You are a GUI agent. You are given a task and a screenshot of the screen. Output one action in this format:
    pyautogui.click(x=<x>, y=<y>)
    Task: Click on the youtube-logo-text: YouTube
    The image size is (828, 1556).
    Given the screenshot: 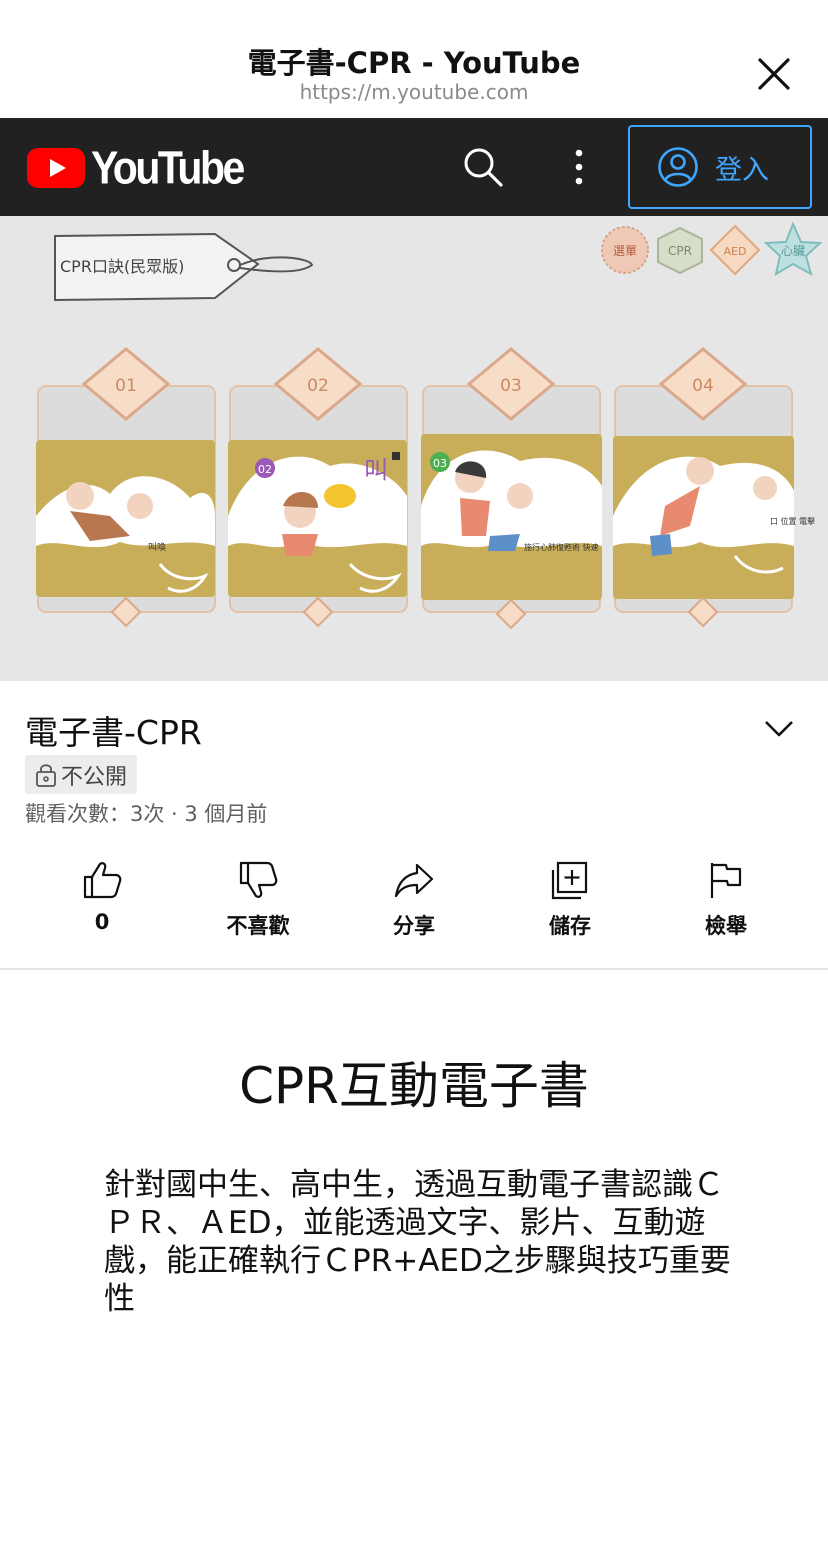 What is the action you would take?
    pyautogui.click(x=168, y=167)
    